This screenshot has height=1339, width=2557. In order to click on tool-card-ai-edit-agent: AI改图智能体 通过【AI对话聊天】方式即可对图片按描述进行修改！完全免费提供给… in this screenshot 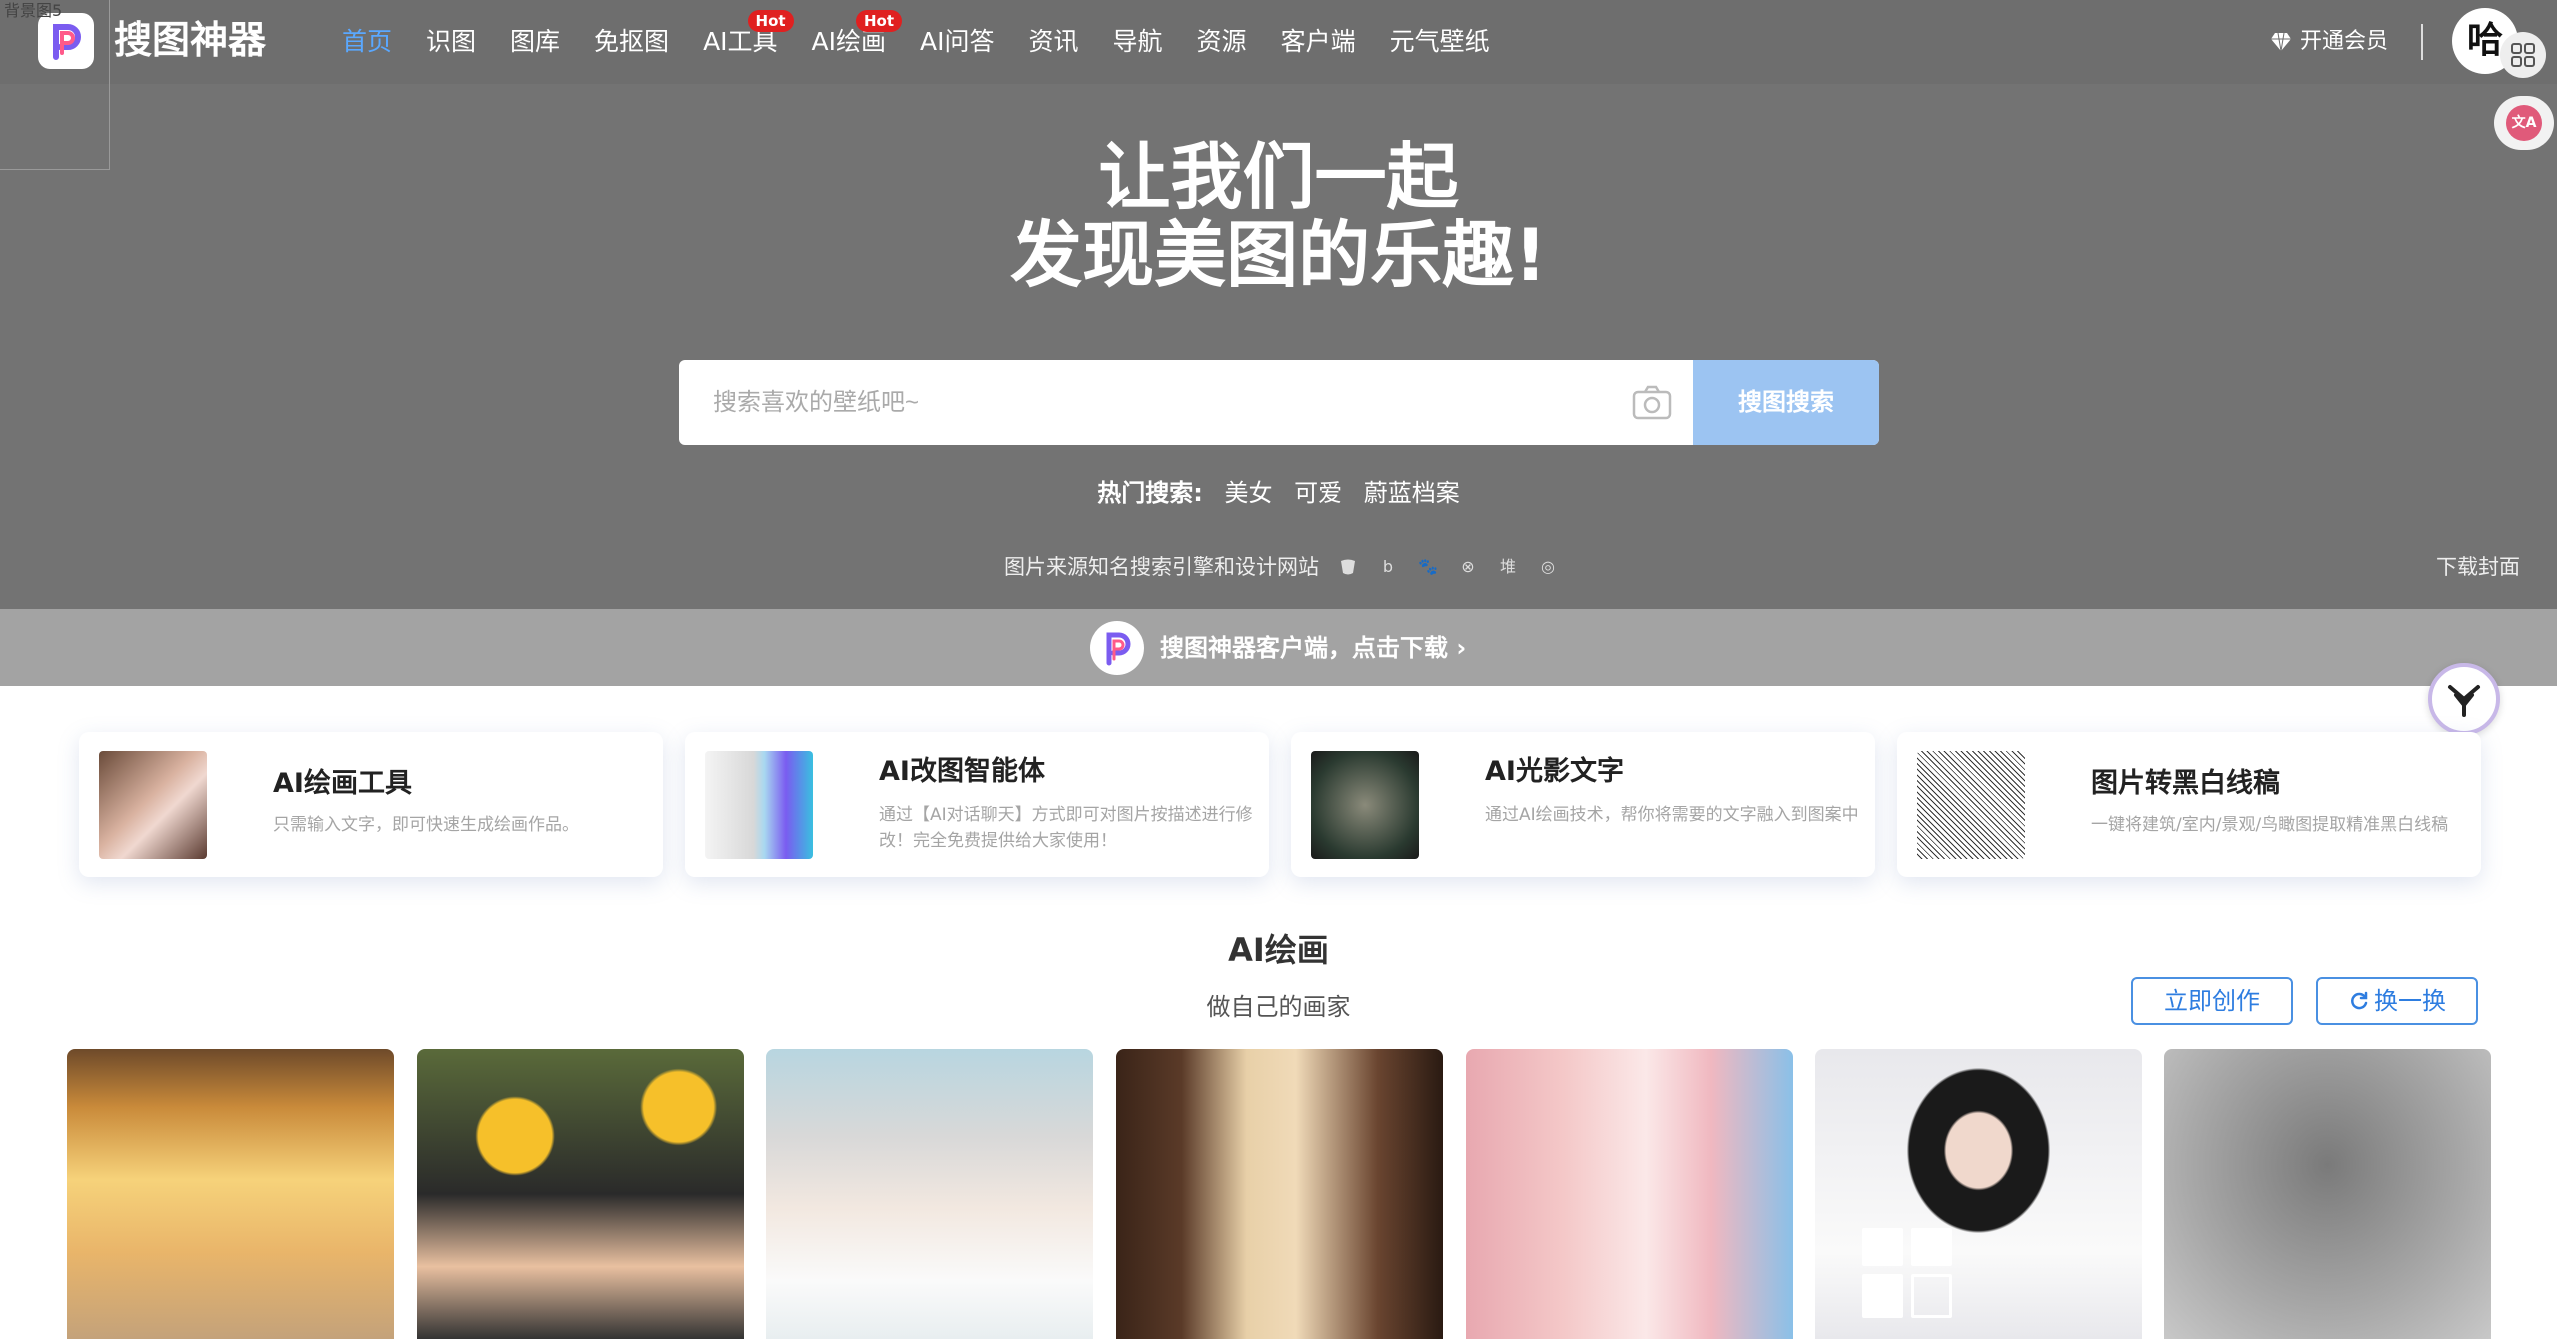, I will do `click(977, 804)`.